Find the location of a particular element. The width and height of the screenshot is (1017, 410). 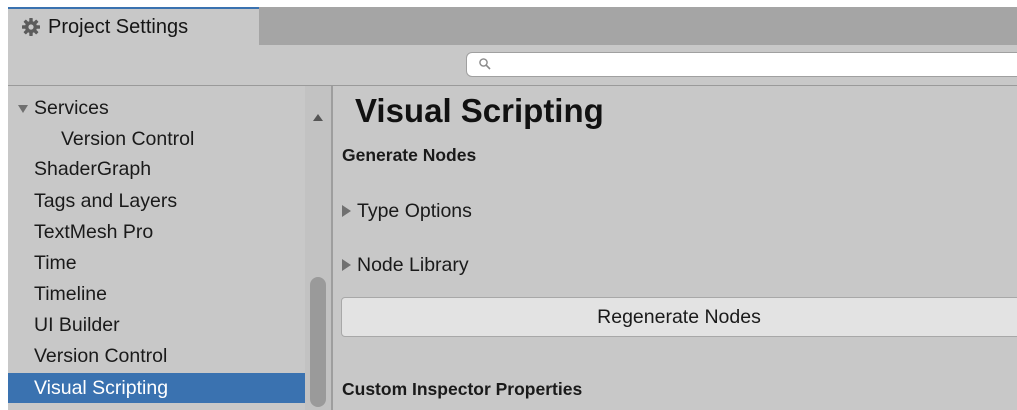

section-header-generate-nodes: Generate Nodes is located at coordinates (409, 155).